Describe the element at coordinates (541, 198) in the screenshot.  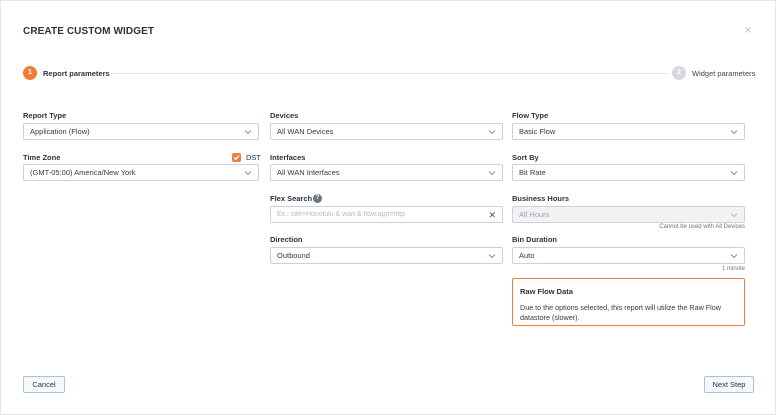
I see `business-hours-label: Business Hours` at that location.